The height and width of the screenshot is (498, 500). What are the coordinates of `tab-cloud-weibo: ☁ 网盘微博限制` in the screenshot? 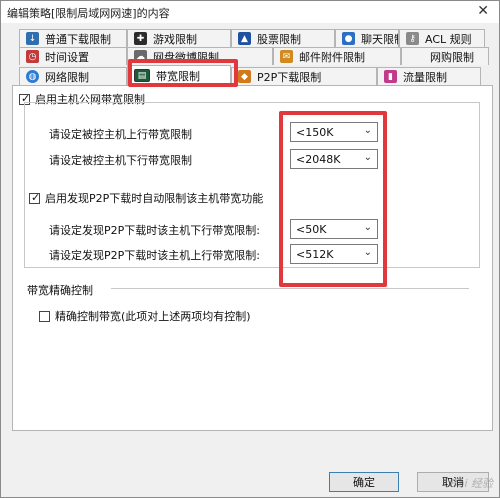 It's located at (200, 56).